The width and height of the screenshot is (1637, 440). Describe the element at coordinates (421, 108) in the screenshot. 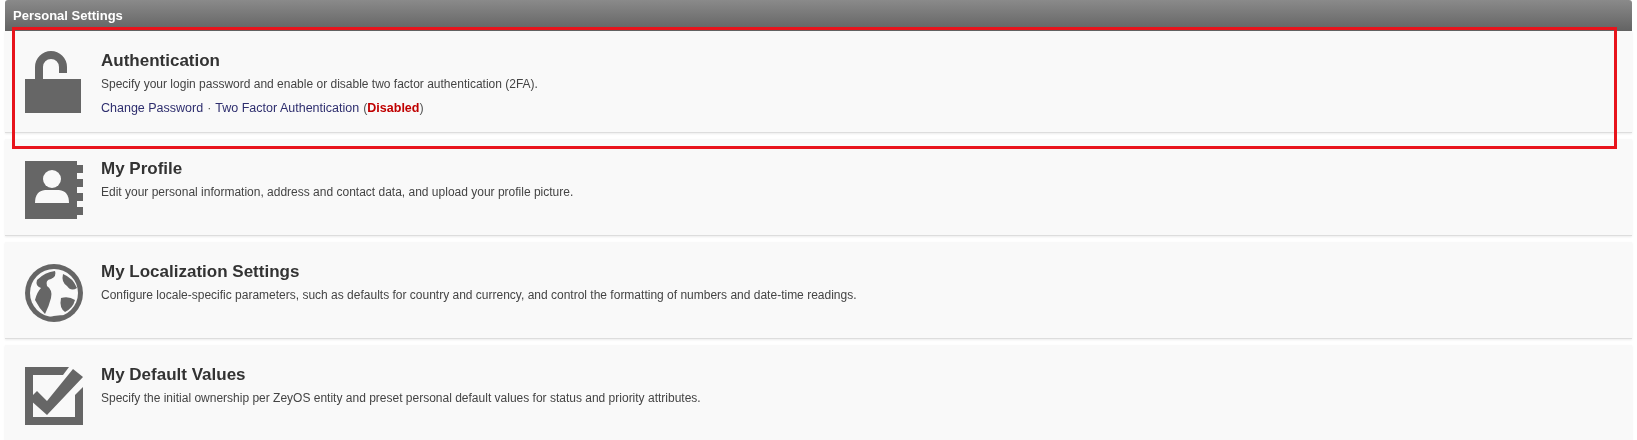

I see `bracket: )` at that location.